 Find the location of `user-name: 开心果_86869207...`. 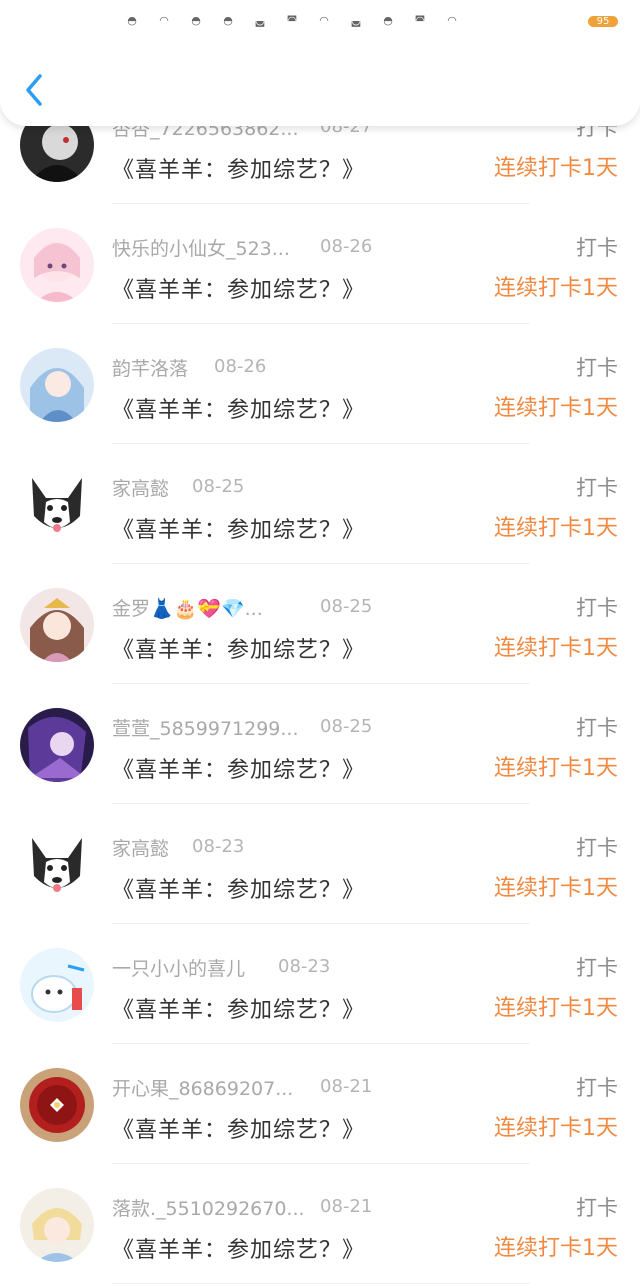

user-name: 开心果_86869207... is located at coordinates (203, 1089).